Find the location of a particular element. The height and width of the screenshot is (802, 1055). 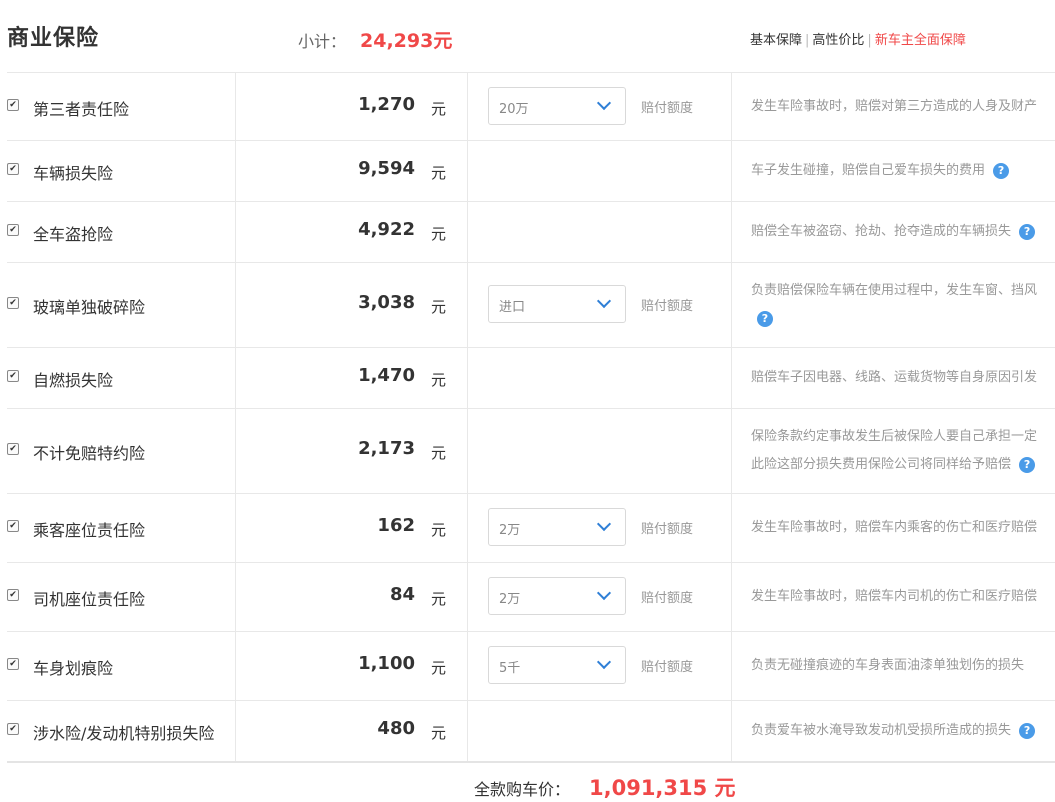

table-row: ✔ 车身划痕险 1,100 元 5千 赔付额度 负责无碰撞痕迹的车身表面油漆单独划伤的损失 is located at coordinates (531, 666).